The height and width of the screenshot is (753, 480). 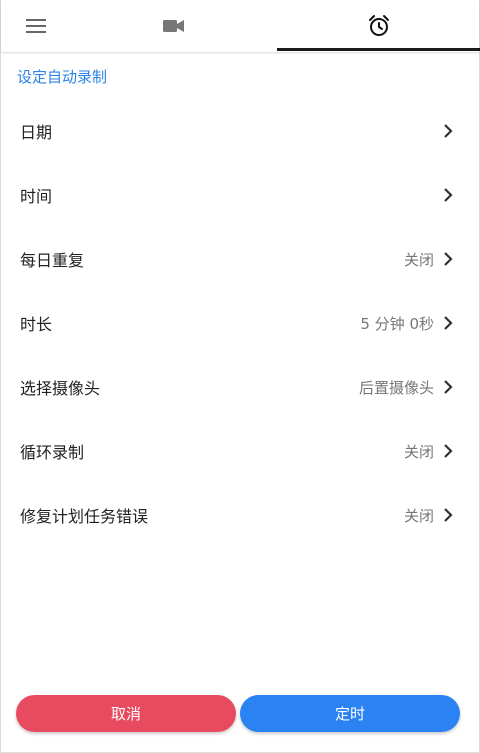 What do you see at coordinates (240, 515) in the screenshot?
I see `setting-row-fix-schedule-errors: 修复计划任务错误 关闭` at bounding box center [240, 515].